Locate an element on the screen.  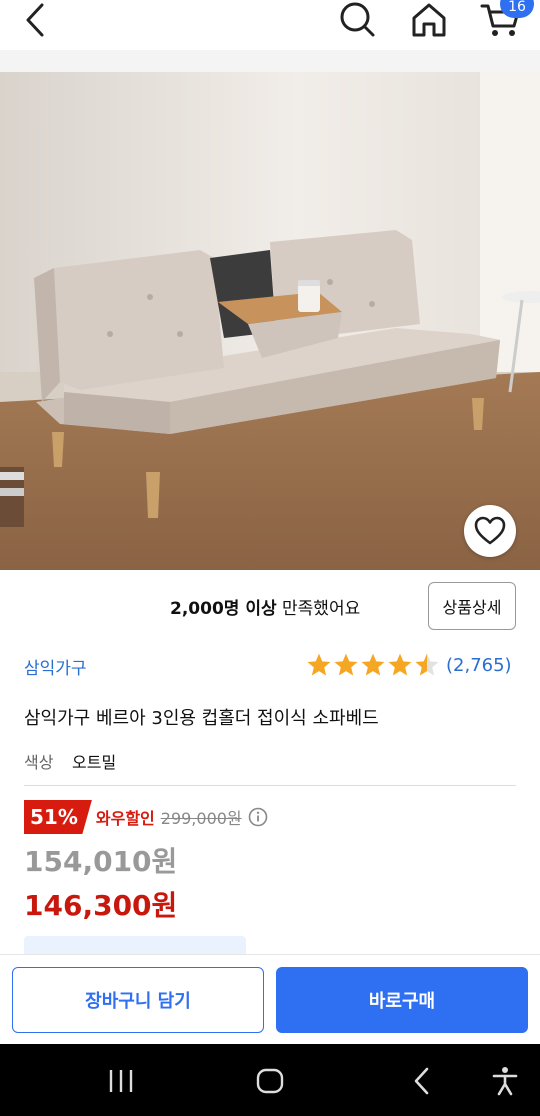
product-title: 삼익가구 베르아 3인용 컵홀더 접이식 소파베드 is located at coordinates (201, 718).